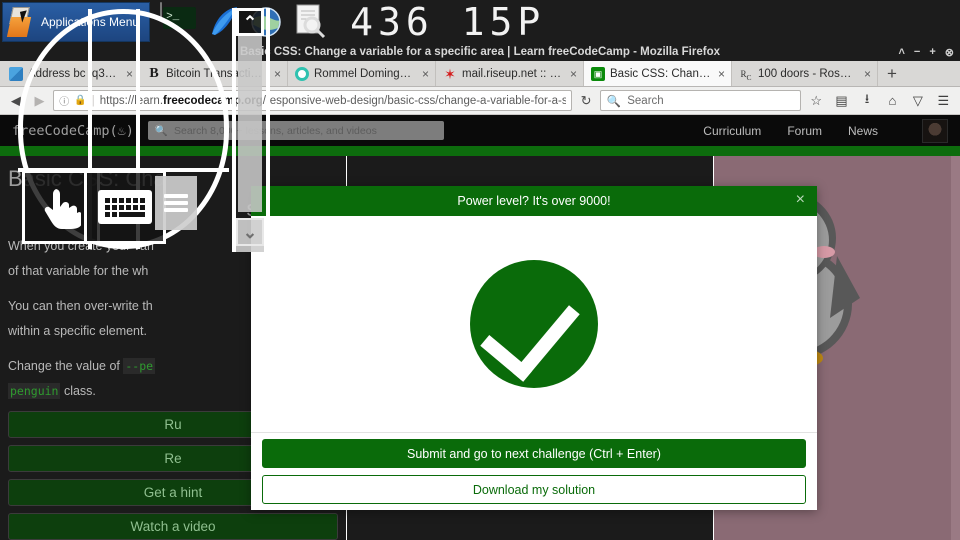 The height and width of the screenshot is (540, 960). Describe the element at coordinates (125, 207) in the screenshot. I see `keyboard-icon` at that location.